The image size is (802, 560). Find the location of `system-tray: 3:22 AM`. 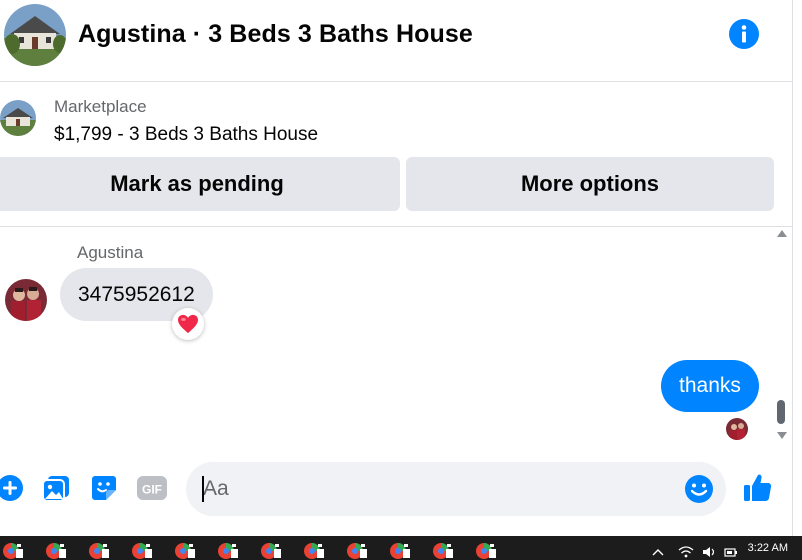

system-tray: 3:22 AM is located at coordinates (707, 548).